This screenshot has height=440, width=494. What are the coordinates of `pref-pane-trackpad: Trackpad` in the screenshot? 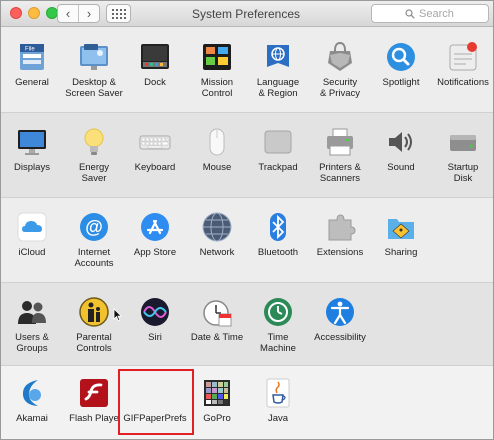 It's located at (278, 155).